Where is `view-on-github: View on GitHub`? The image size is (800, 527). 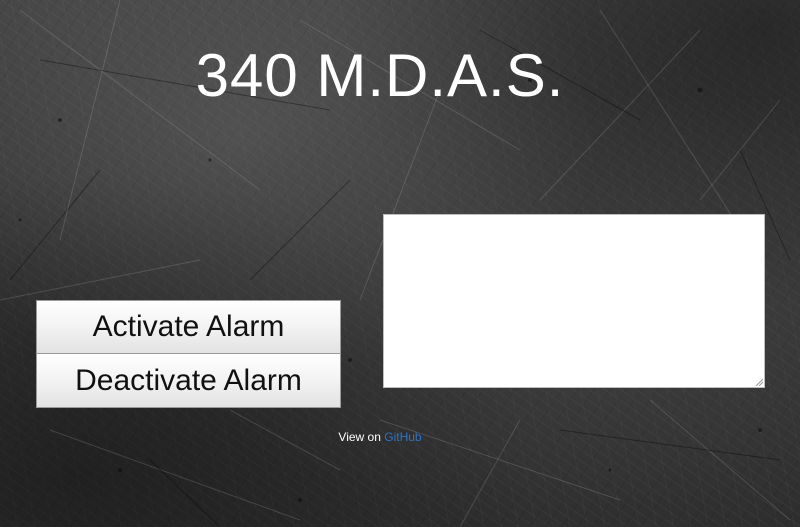 view-on-github: View on GitHub is located at coordinates (380, 437).